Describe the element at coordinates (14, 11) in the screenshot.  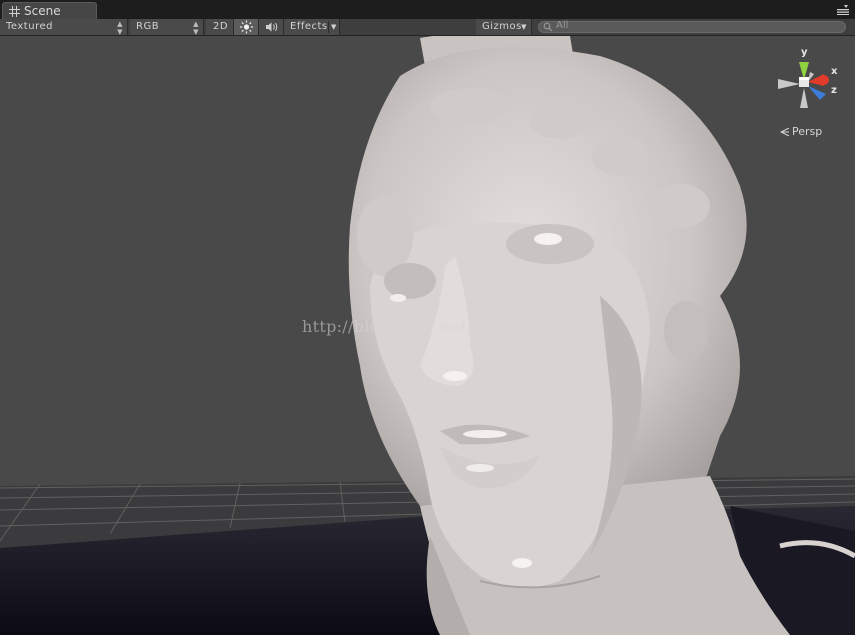
I see `scene-grid-icon` at that location.